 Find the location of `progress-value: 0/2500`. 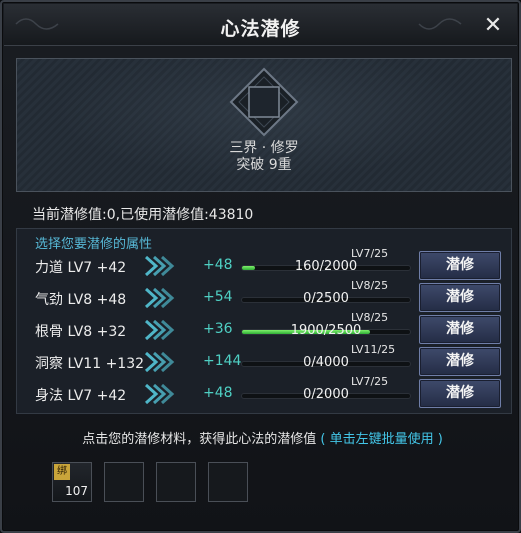

progress-value: 0/2500 is located at coordinates (326, 298).